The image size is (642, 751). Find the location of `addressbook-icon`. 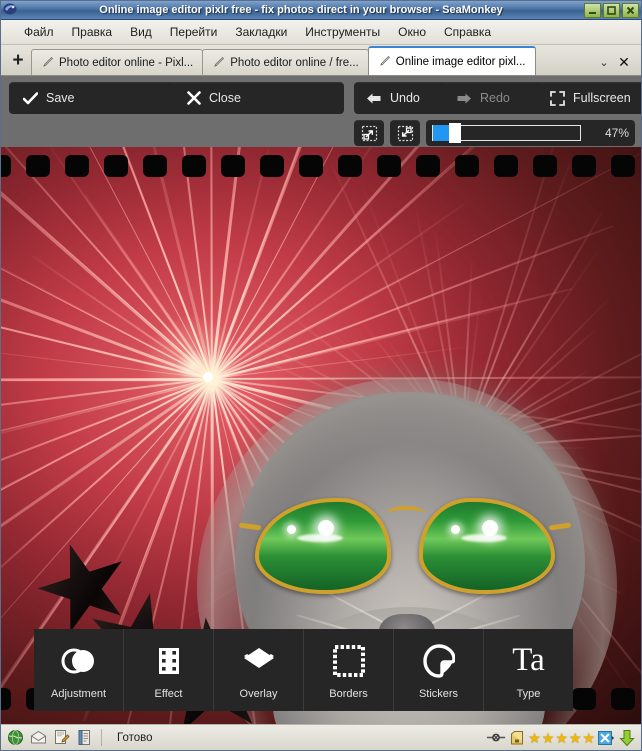

addressbook-icon is located at coordinates (84, 738).